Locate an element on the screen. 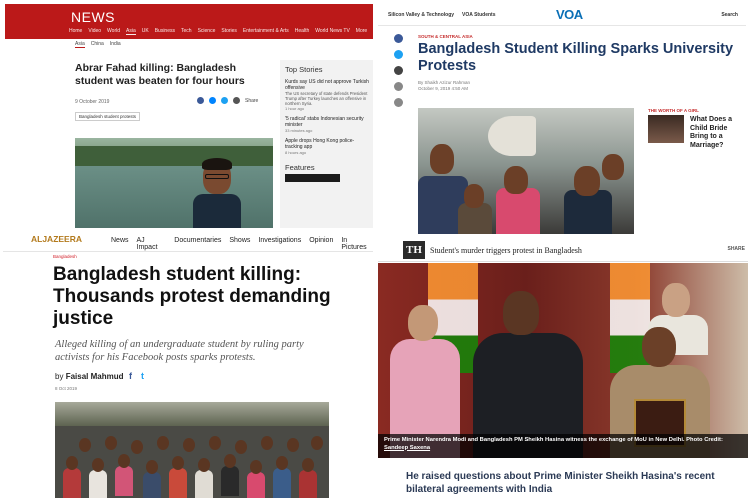  voa-kicker: SOUTH & CENTRAL ASIA is located at coordinates (445, 36).